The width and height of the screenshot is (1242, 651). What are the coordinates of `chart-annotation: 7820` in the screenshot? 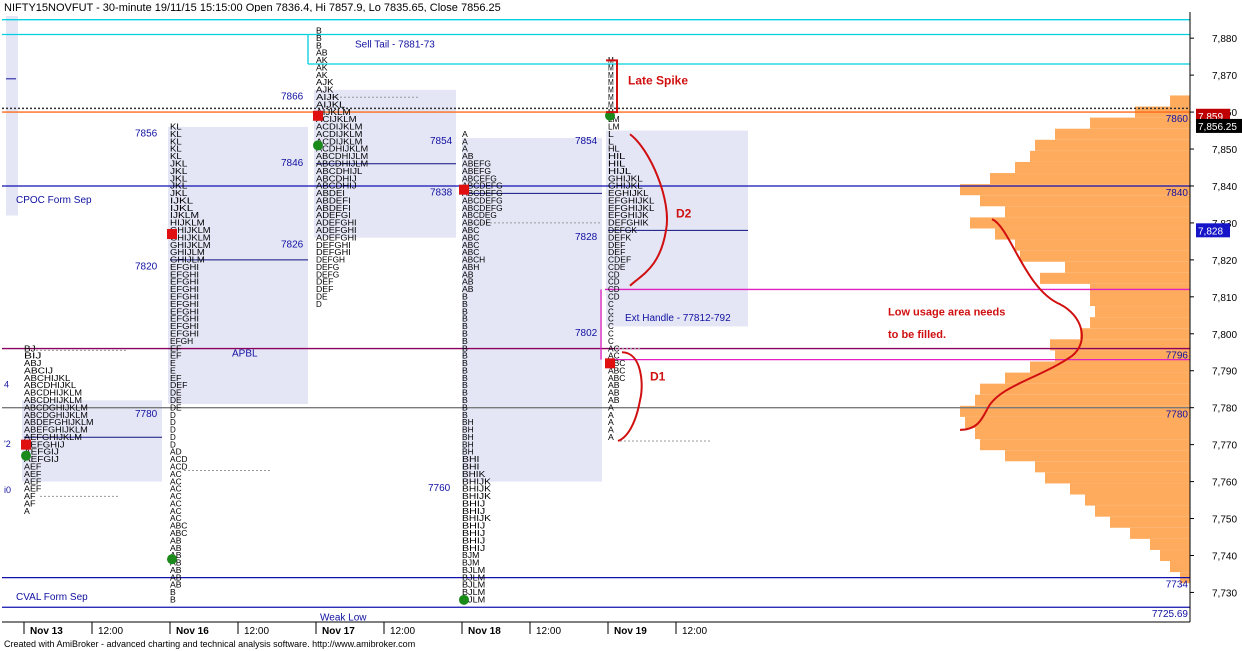 It's located at (146, 266).